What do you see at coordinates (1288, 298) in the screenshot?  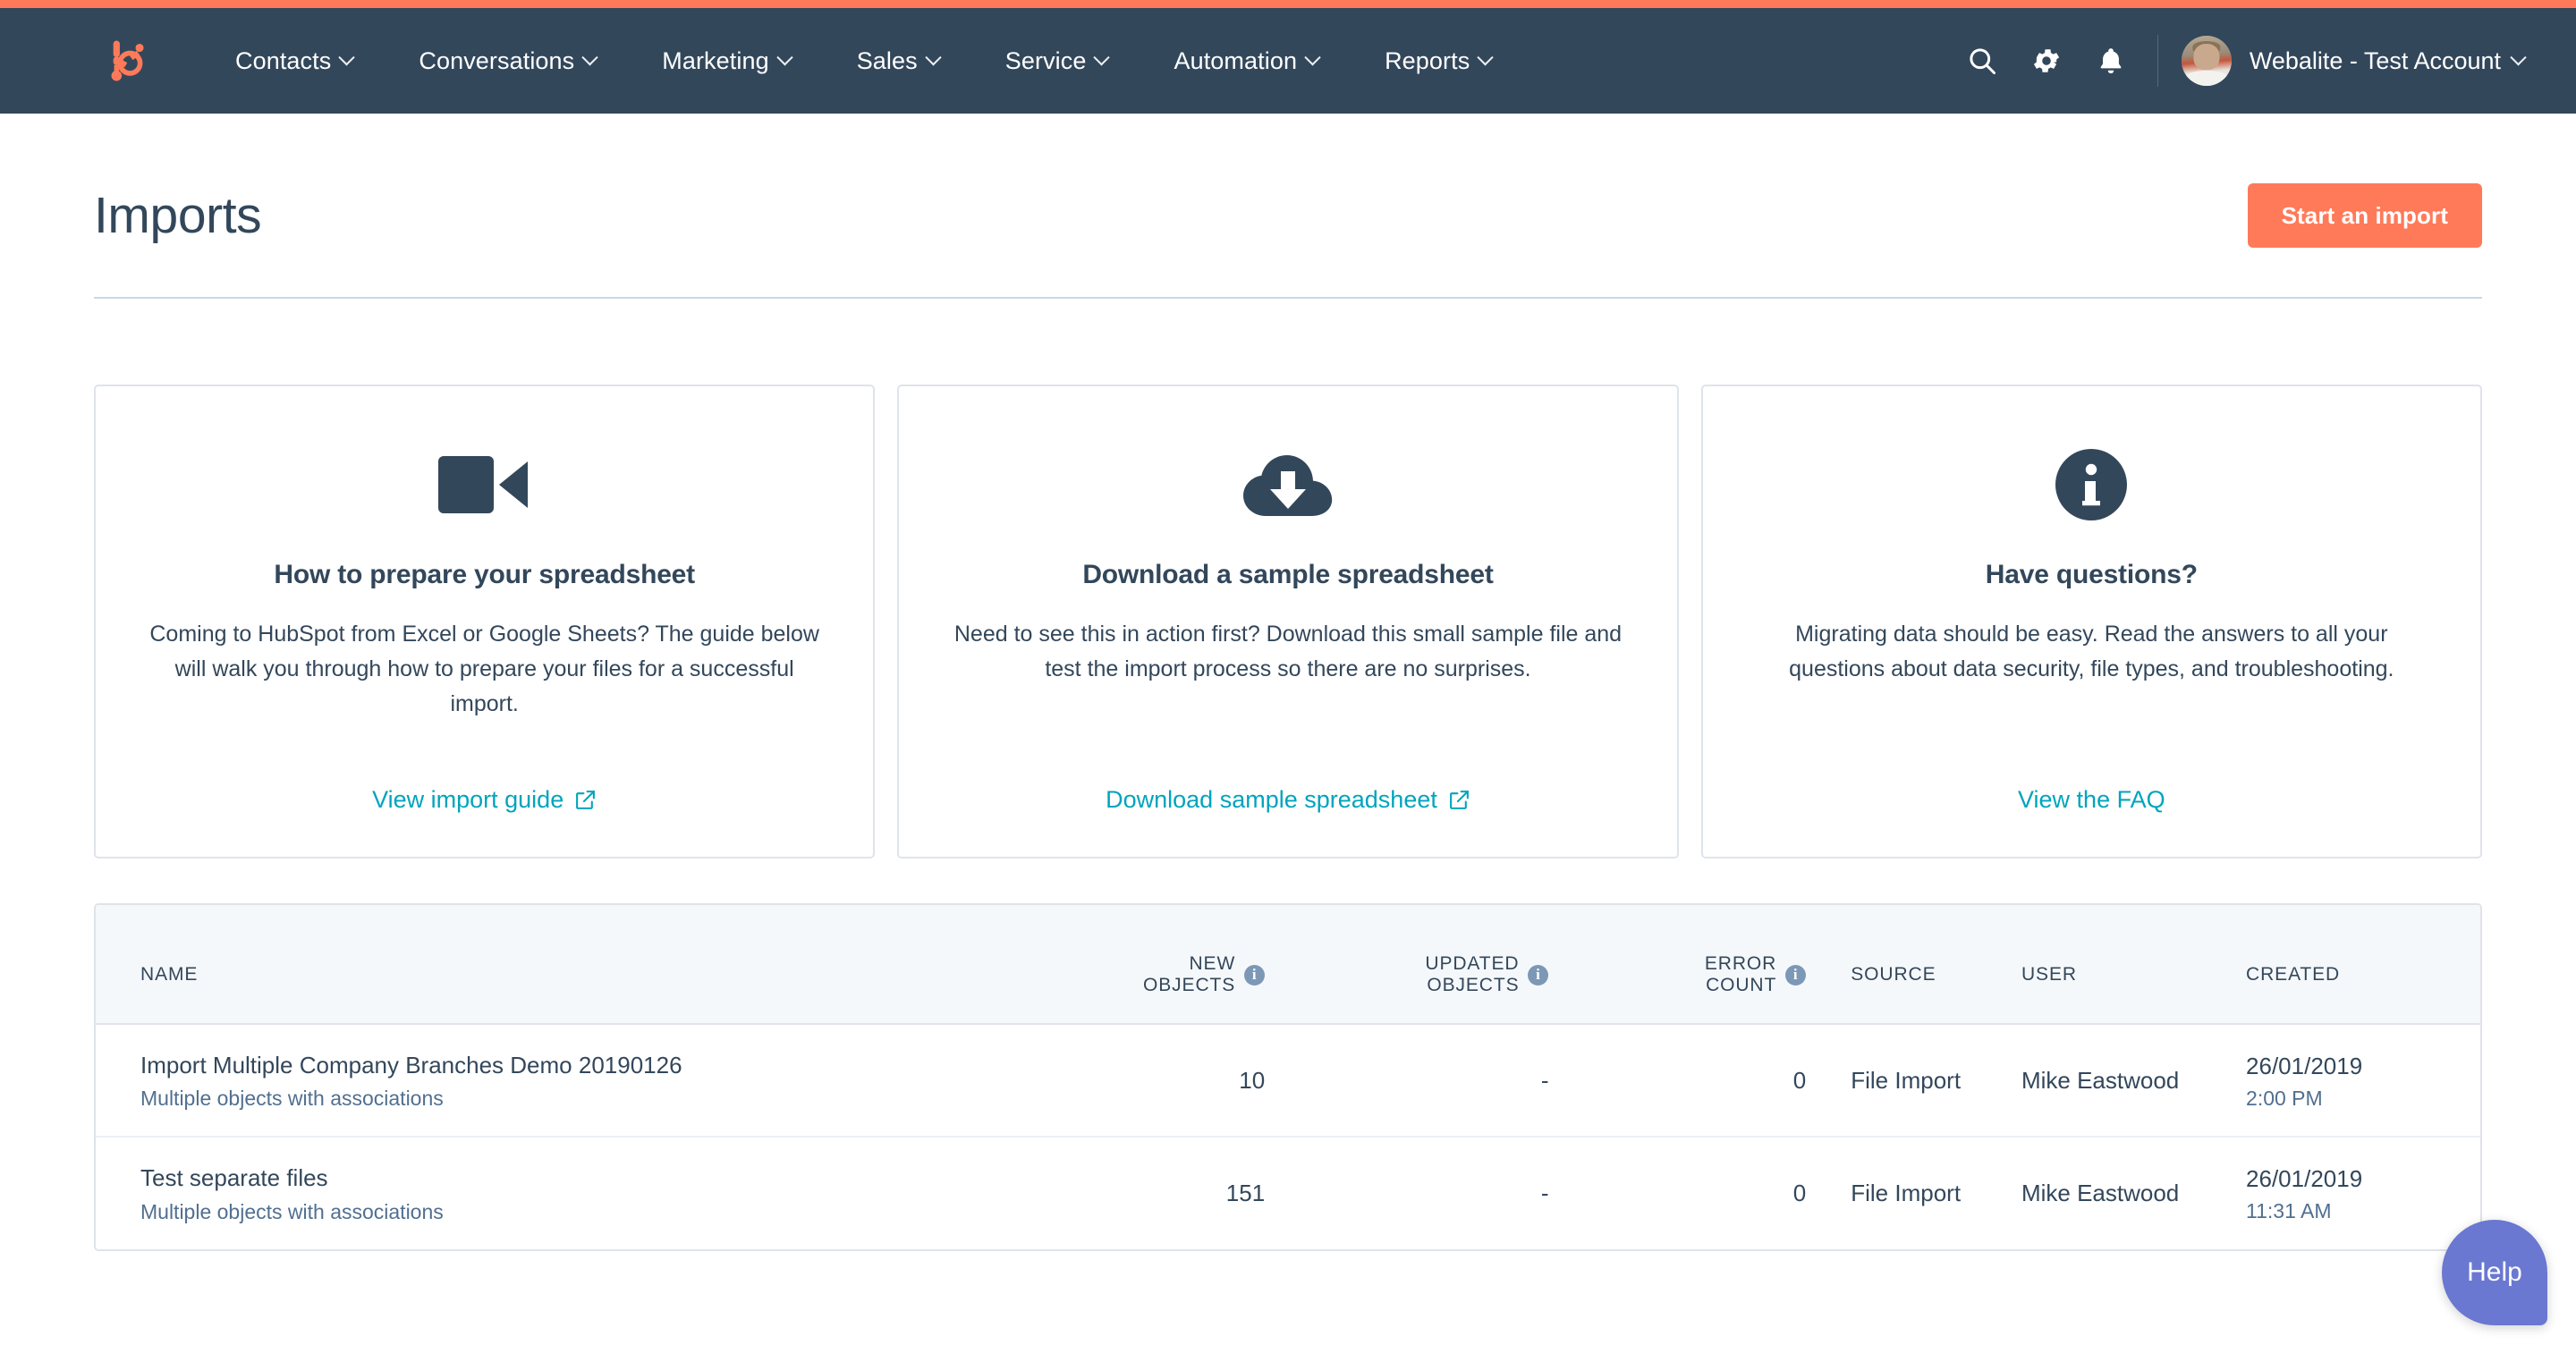 I see `header-divider` at bounding box center [1288, 298].